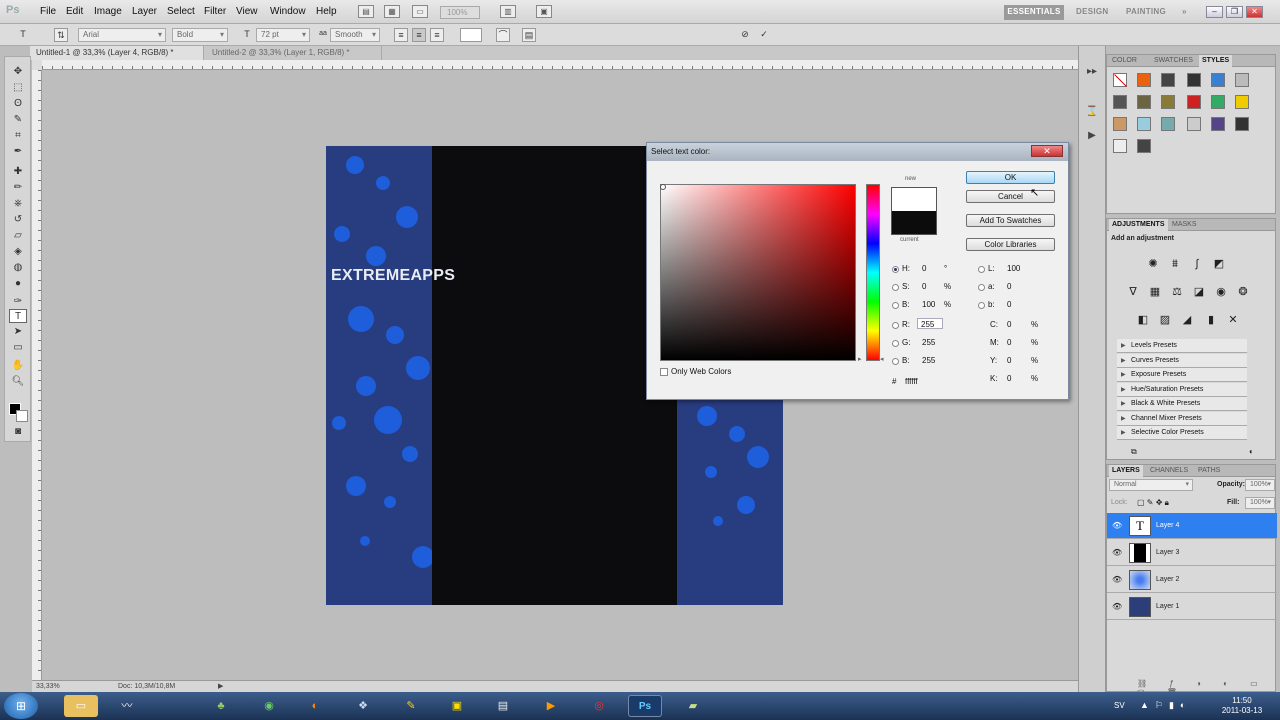 The height and width of the screenshot is (720, 1280). Describe the element at coordinates (1199, 292) in the screenshot. I see `black-white-icon: ◪` at that location.